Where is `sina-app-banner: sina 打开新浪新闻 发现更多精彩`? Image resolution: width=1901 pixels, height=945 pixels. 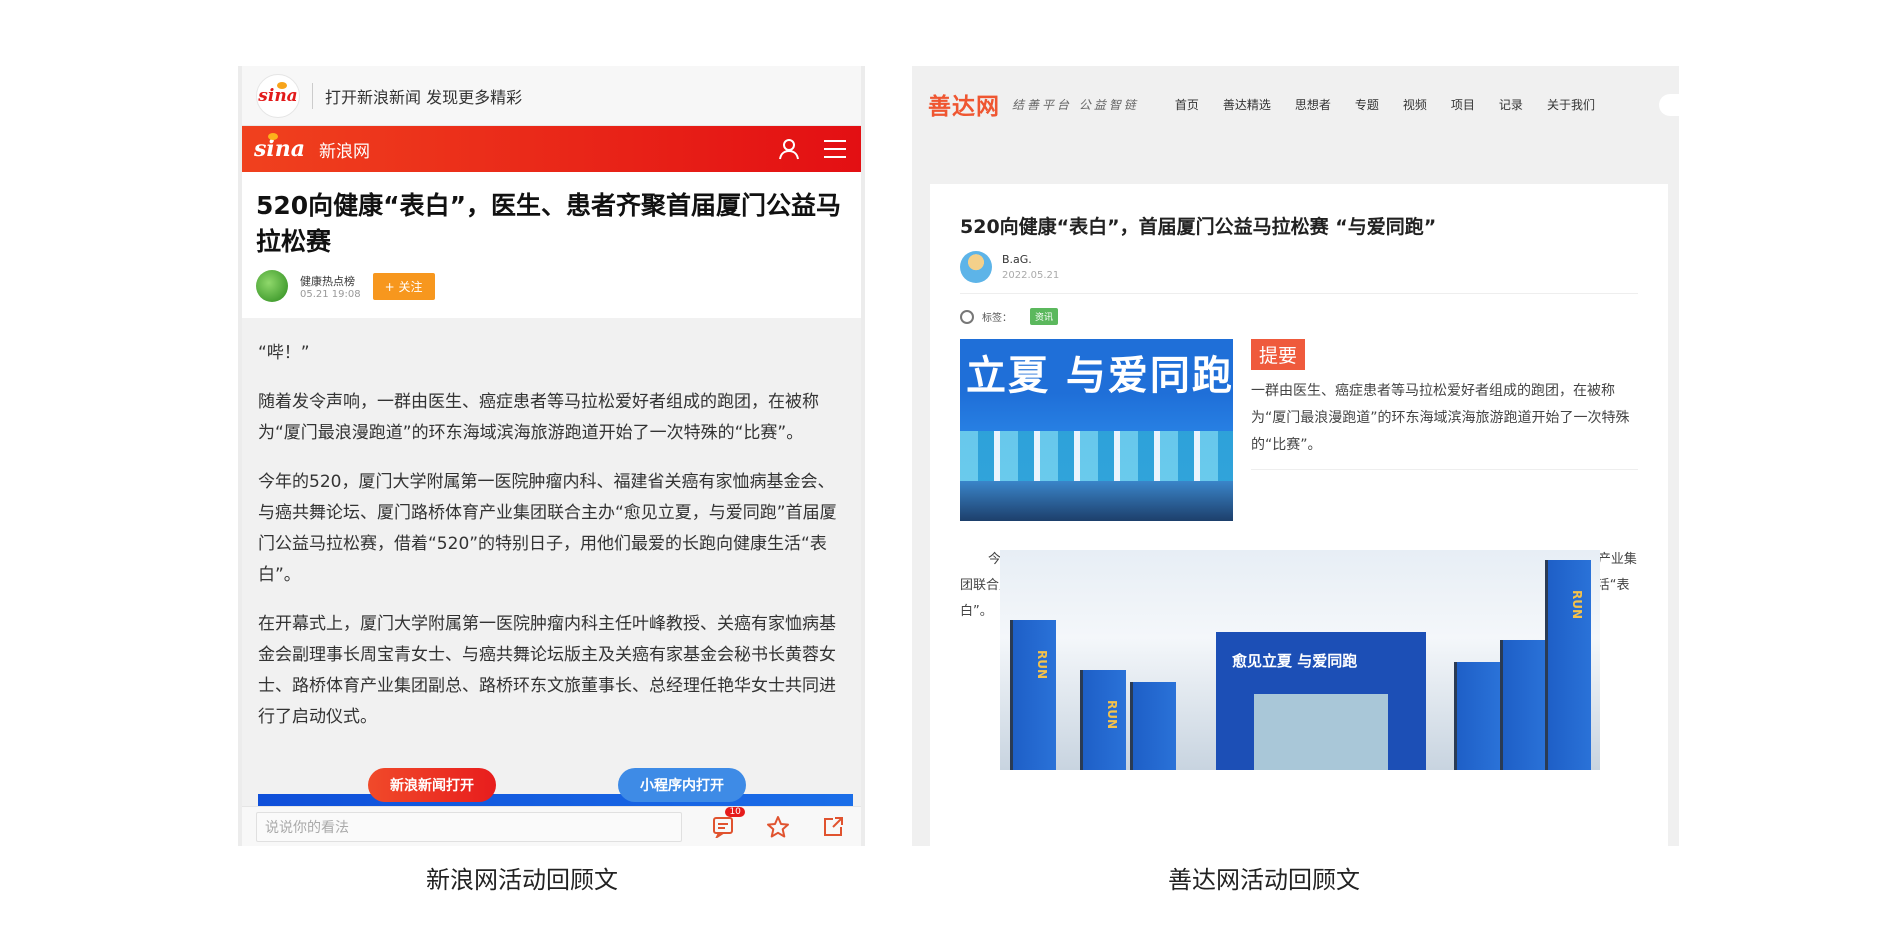 sina-app-banner: sina 打开新浪新闻 发现更多精彩 is located at coordinates (551, 96).